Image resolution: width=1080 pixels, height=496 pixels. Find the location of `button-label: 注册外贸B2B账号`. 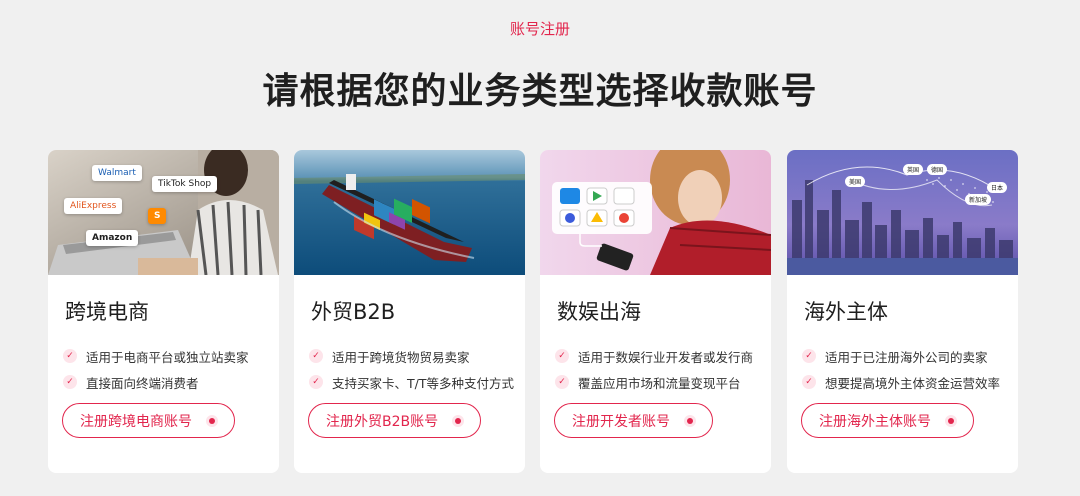

button-label: 注册外贸B2B账号 is located at coordinates (382, 421).